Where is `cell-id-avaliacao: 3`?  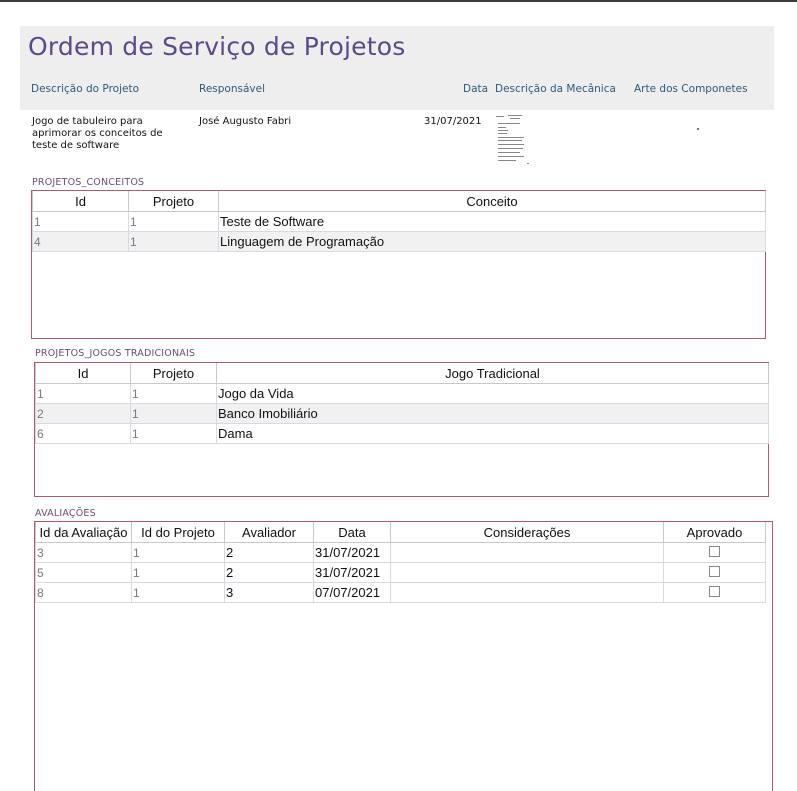
cell-id-avaliacao: 3 is located at coordinates (83, 552).